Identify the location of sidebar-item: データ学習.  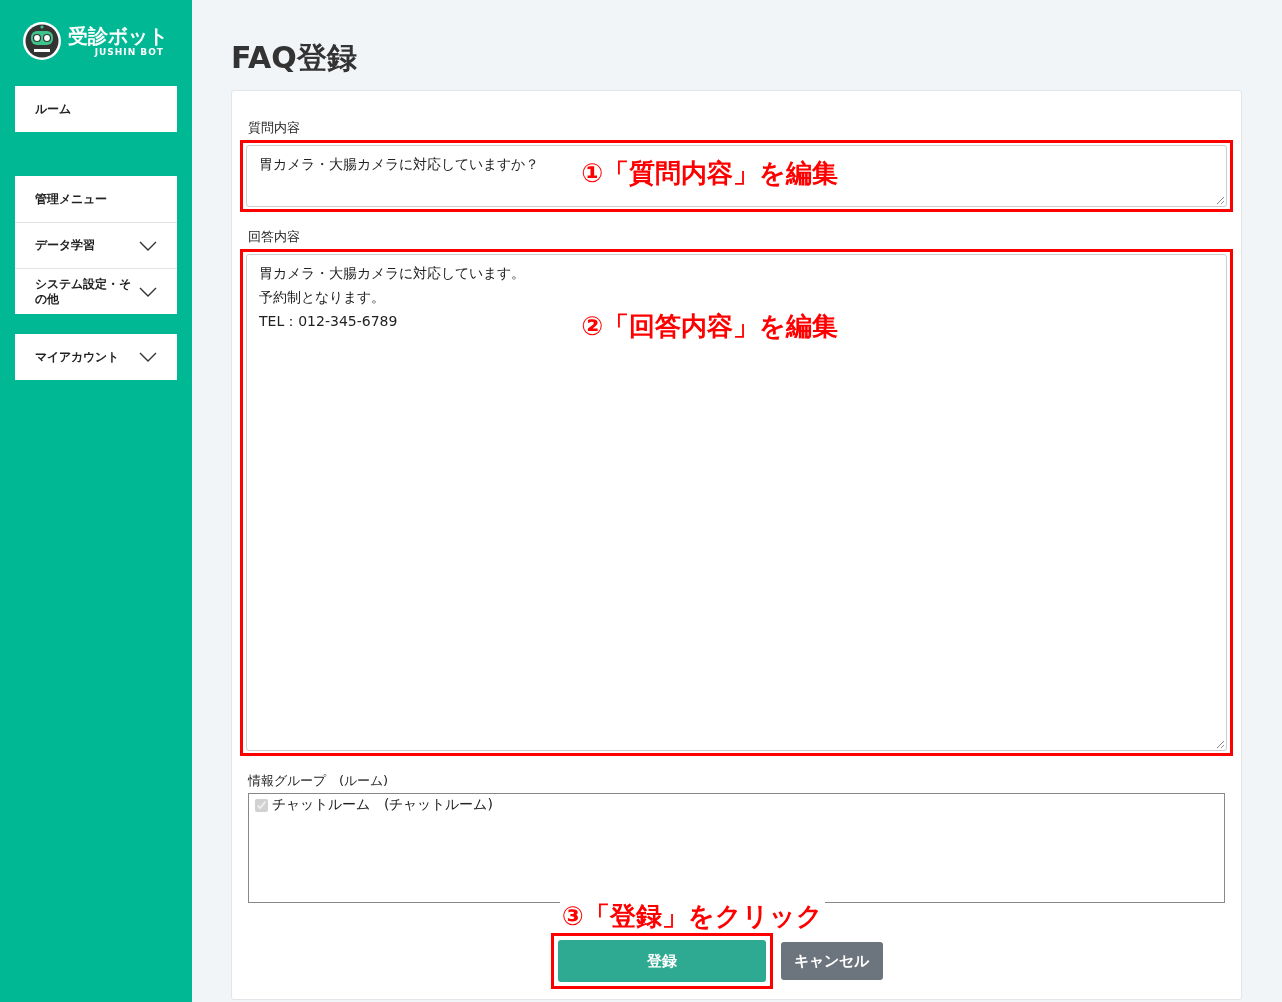
(96, 245).